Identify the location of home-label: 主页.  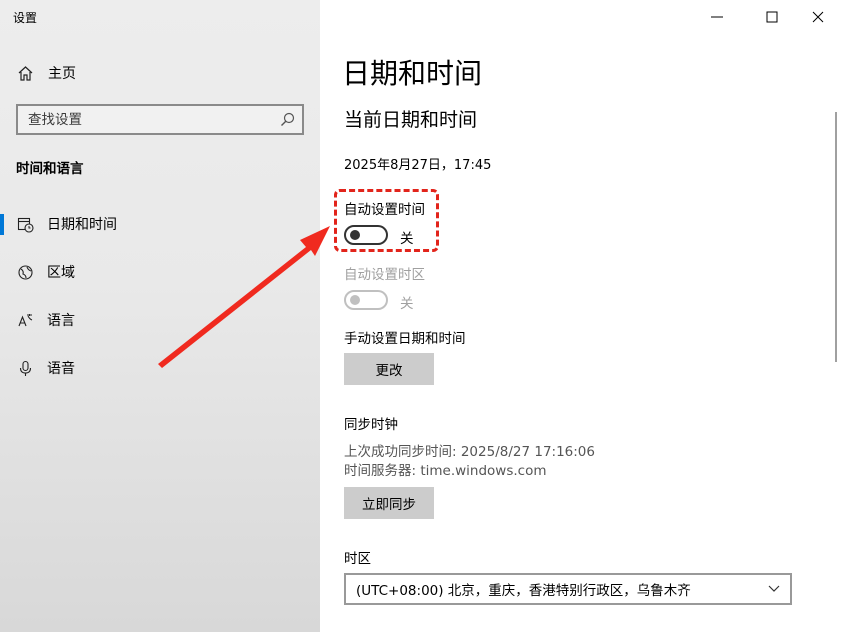
(62, 74).